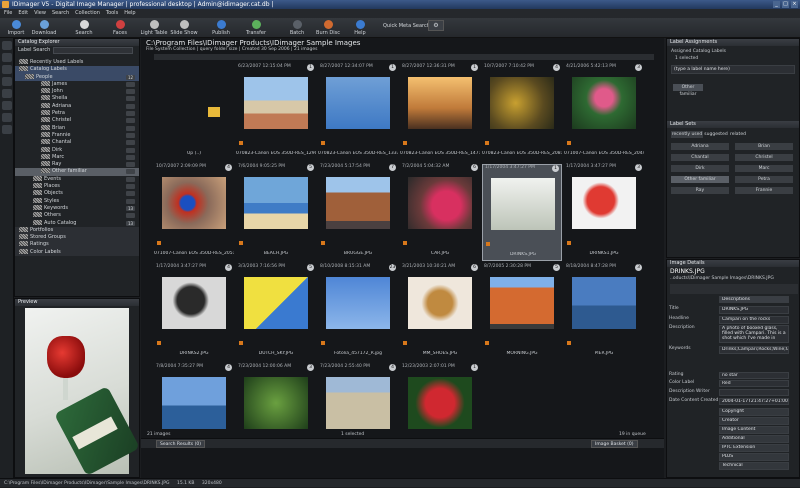  Describe the element at coordinates (700, 157) in the screenshot. I see `label-set-item: Chantal` at that location.